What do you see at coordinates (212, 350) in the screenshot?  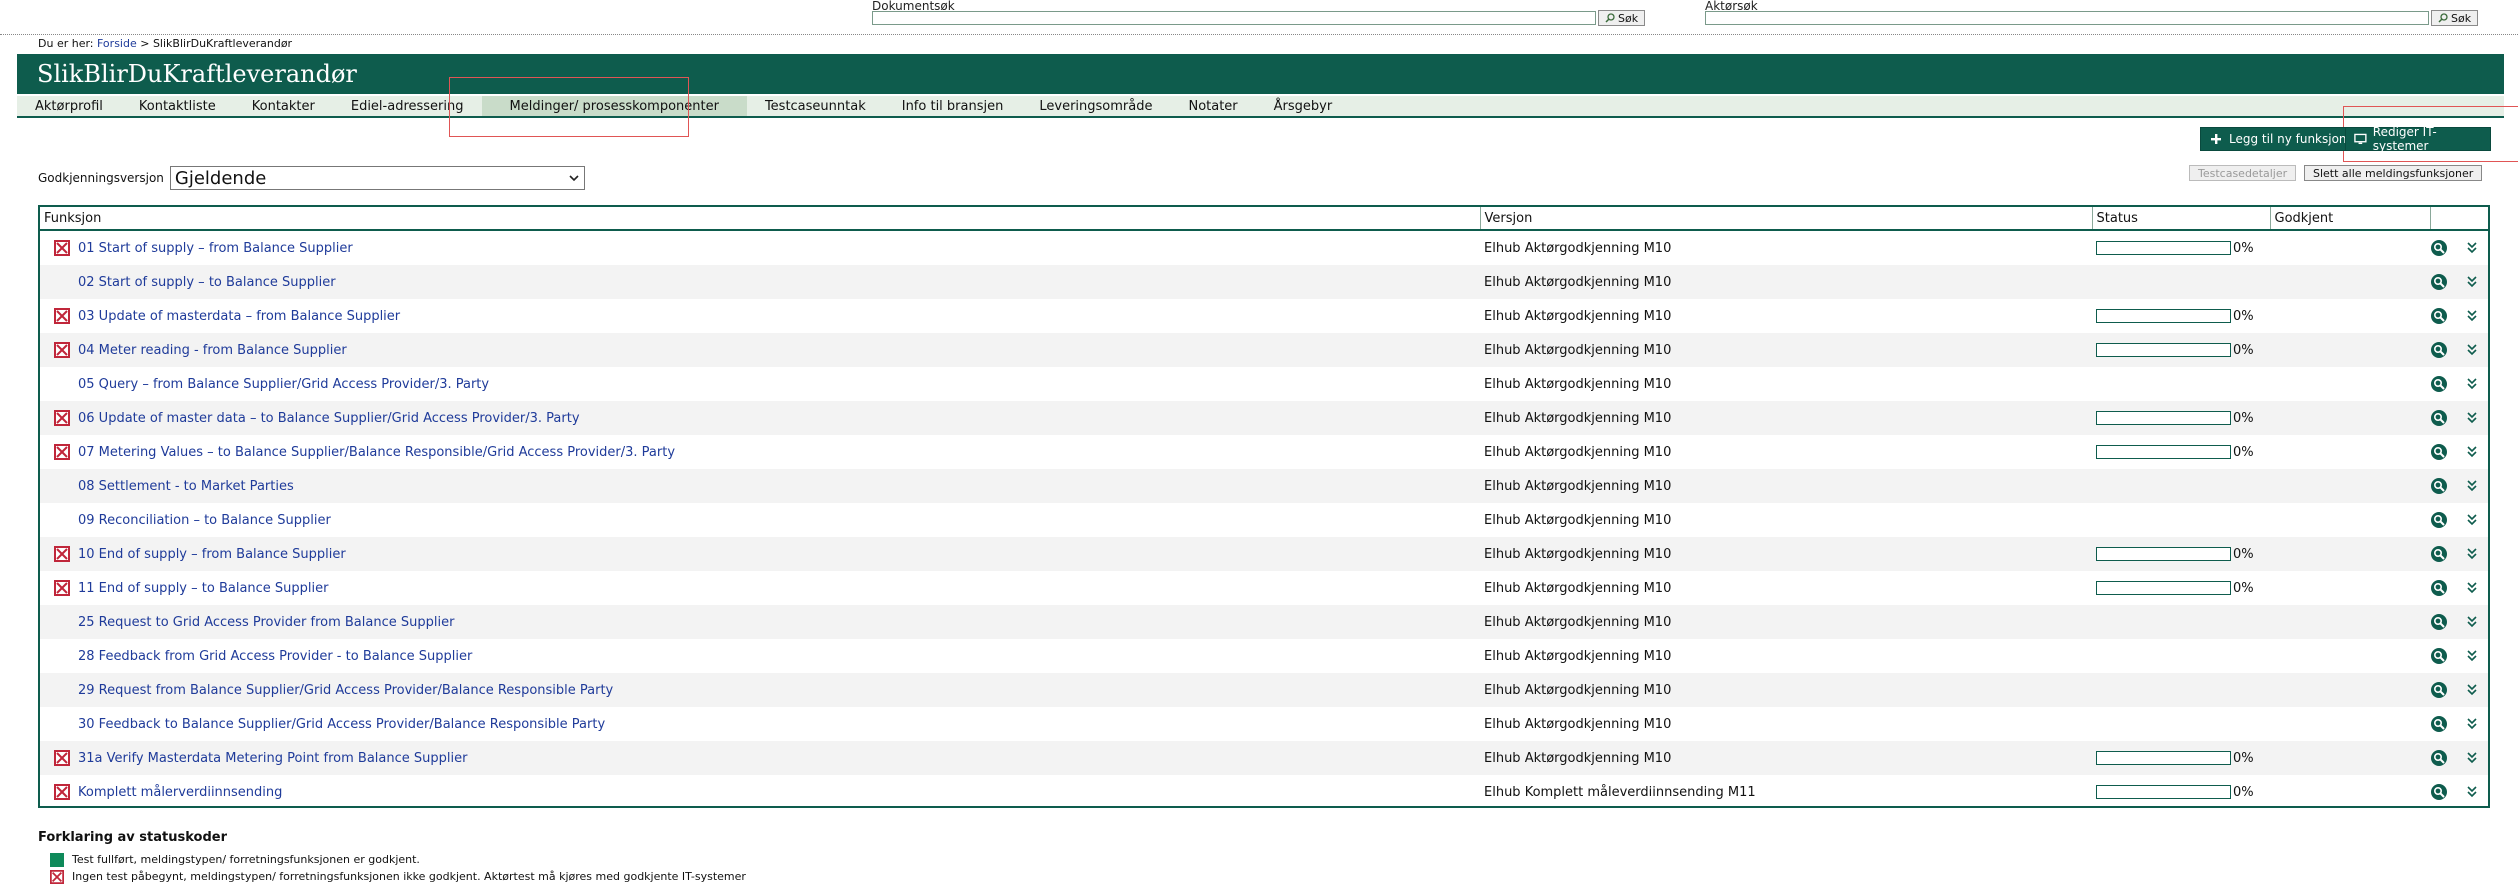 I see `function-link: 04 Meter reading - from Balance Supplier` at bounding box center [212, 350].